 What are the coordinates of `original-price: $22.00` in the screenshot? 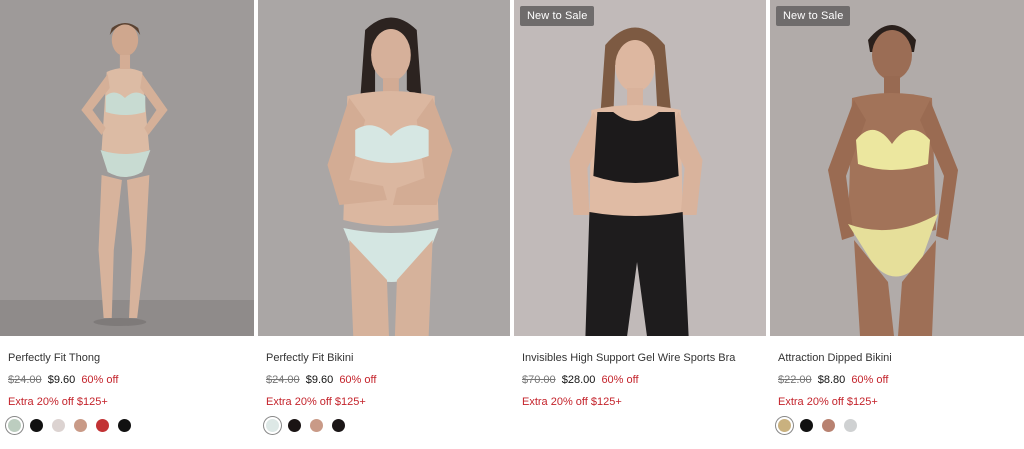 It's located at (795, 380).